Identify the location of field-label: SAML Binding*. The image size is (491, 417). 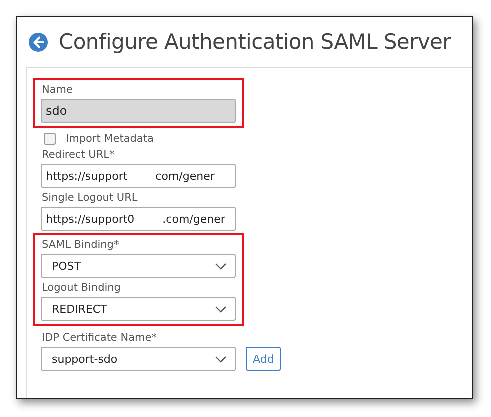
(81, 245).